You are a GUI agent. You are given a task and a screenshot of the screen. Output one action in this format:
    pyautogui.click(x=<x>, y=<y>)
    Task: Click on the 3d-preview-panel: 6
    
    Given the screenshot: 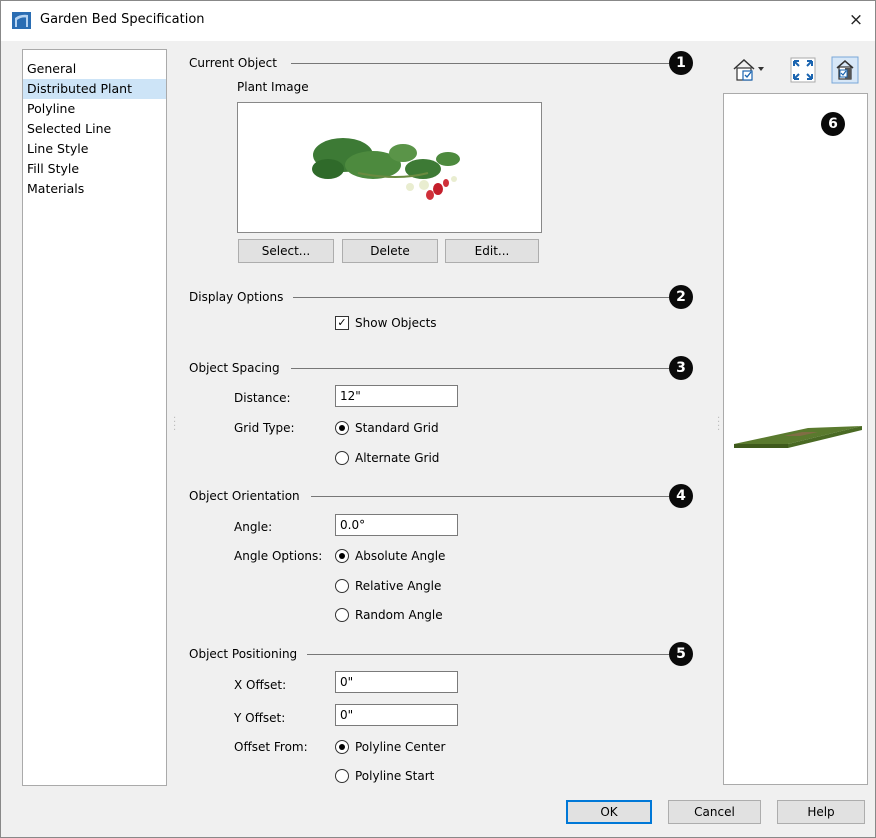 What is the action you would take?
    pyautogui.click(x=795, y=439)
    